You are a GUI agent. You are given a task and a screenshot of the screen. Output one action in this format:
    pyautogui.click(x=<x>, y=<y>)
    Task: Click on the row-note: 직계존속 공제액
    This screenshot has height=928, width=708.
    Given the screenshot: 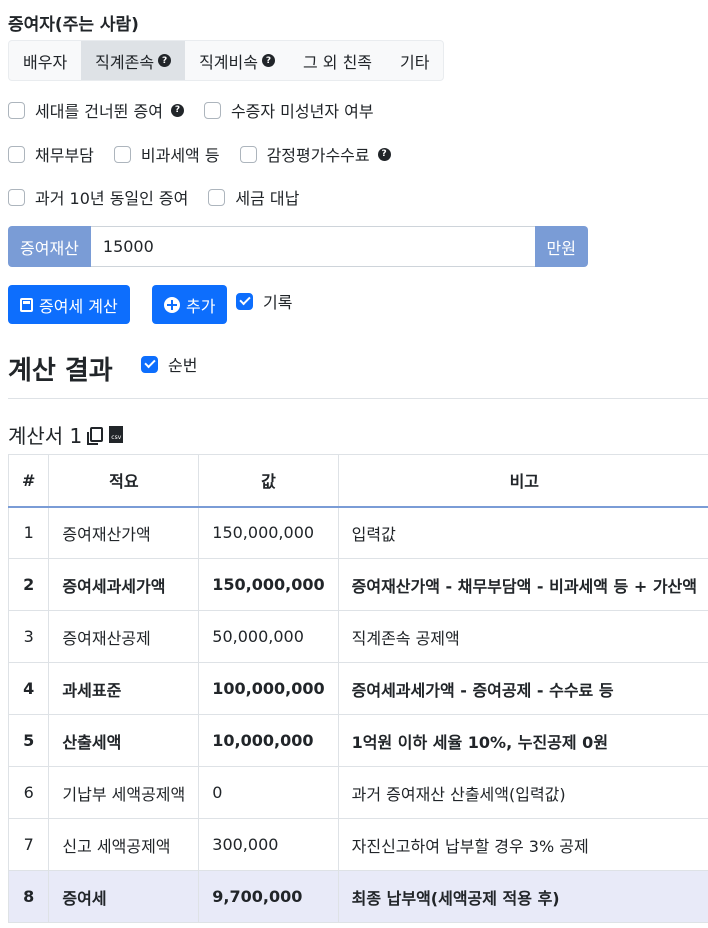 What is the action you would take?
    pyautogui.click(x=522, y=636)
    